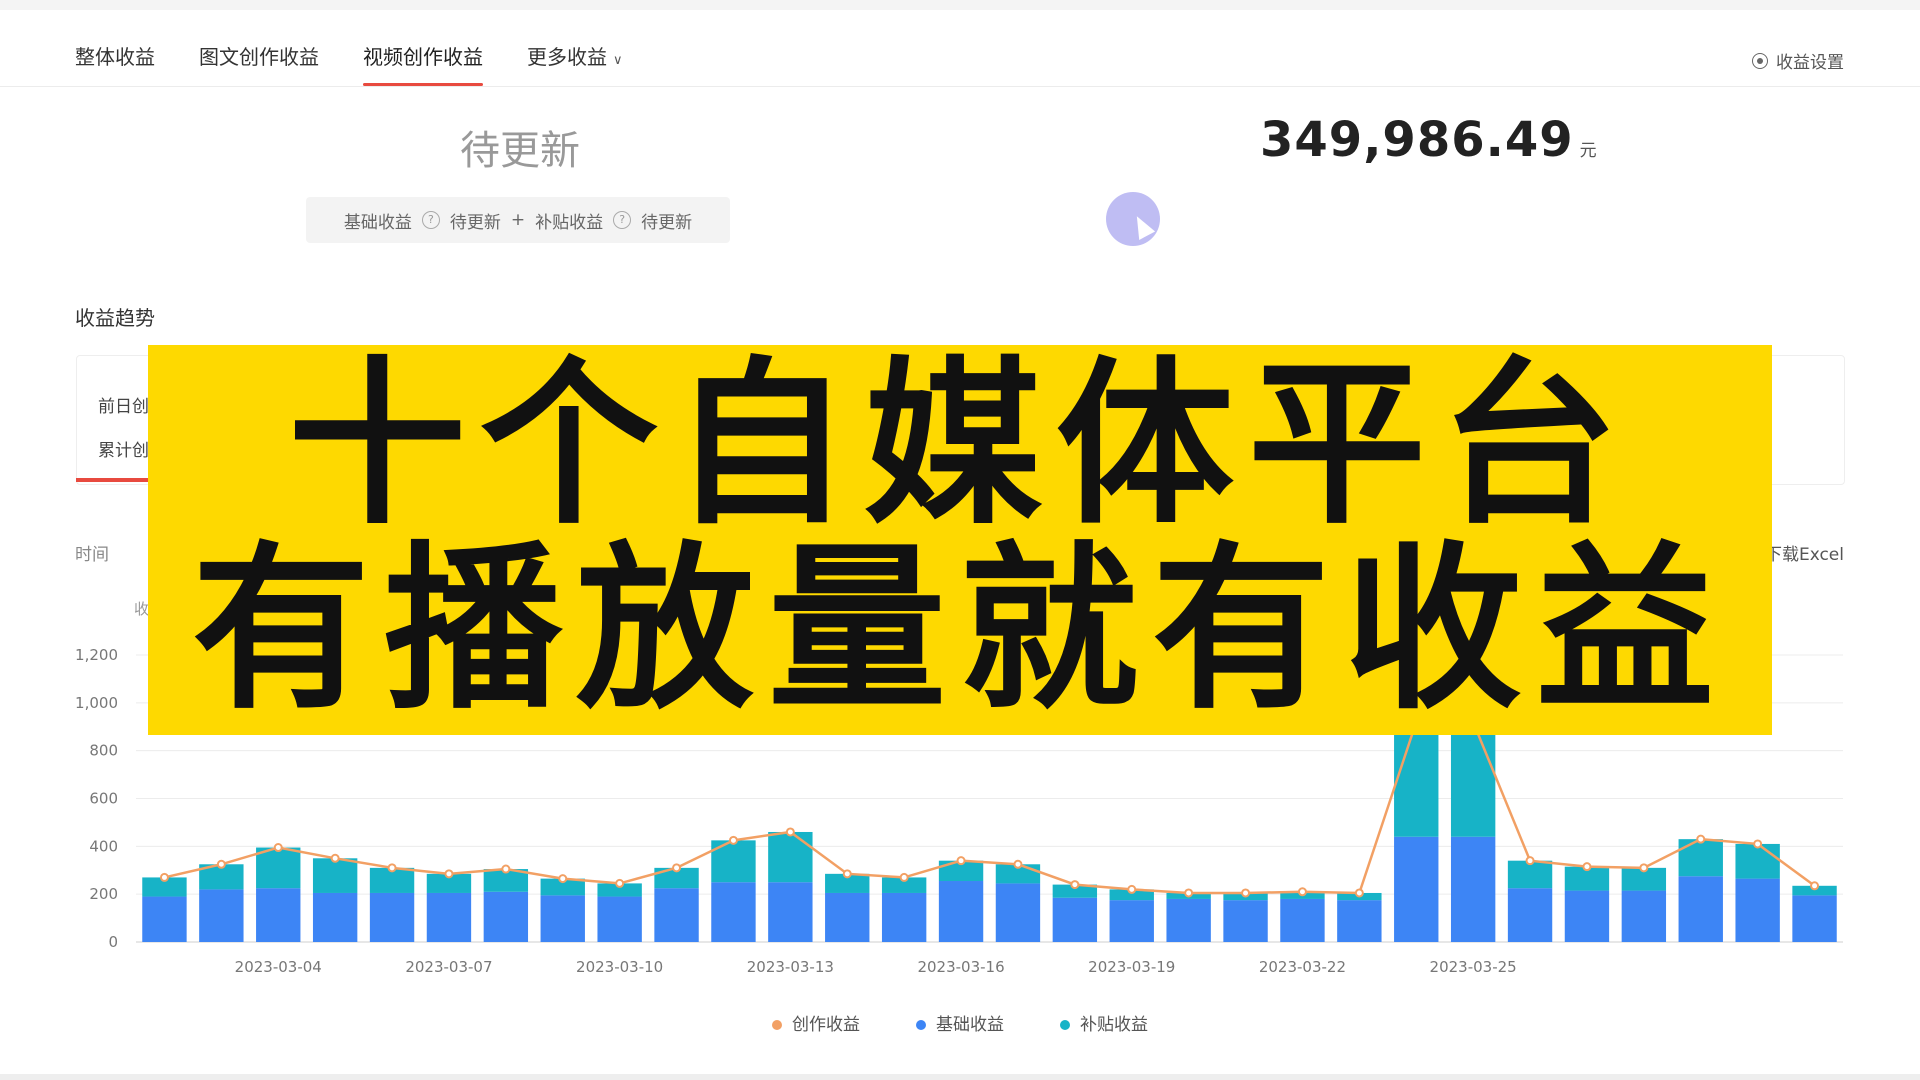 The image size is (1920, 1080). What do you see at coordinates (448, 967) in the screenshot?
I see `x-tick-label: 2023-03-07` at bounding box center [448, 967].